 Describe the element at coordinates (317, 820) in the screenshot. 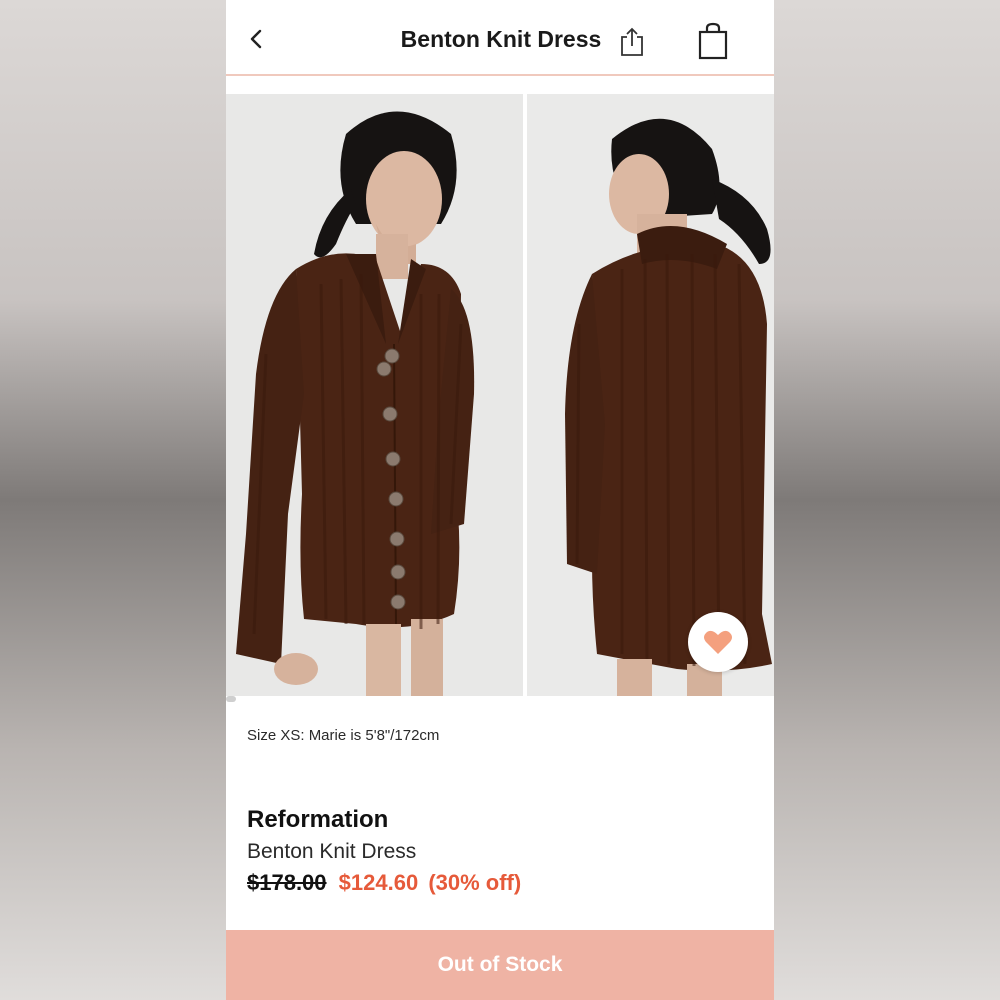

I see `brand-name: Reformation` at that location.